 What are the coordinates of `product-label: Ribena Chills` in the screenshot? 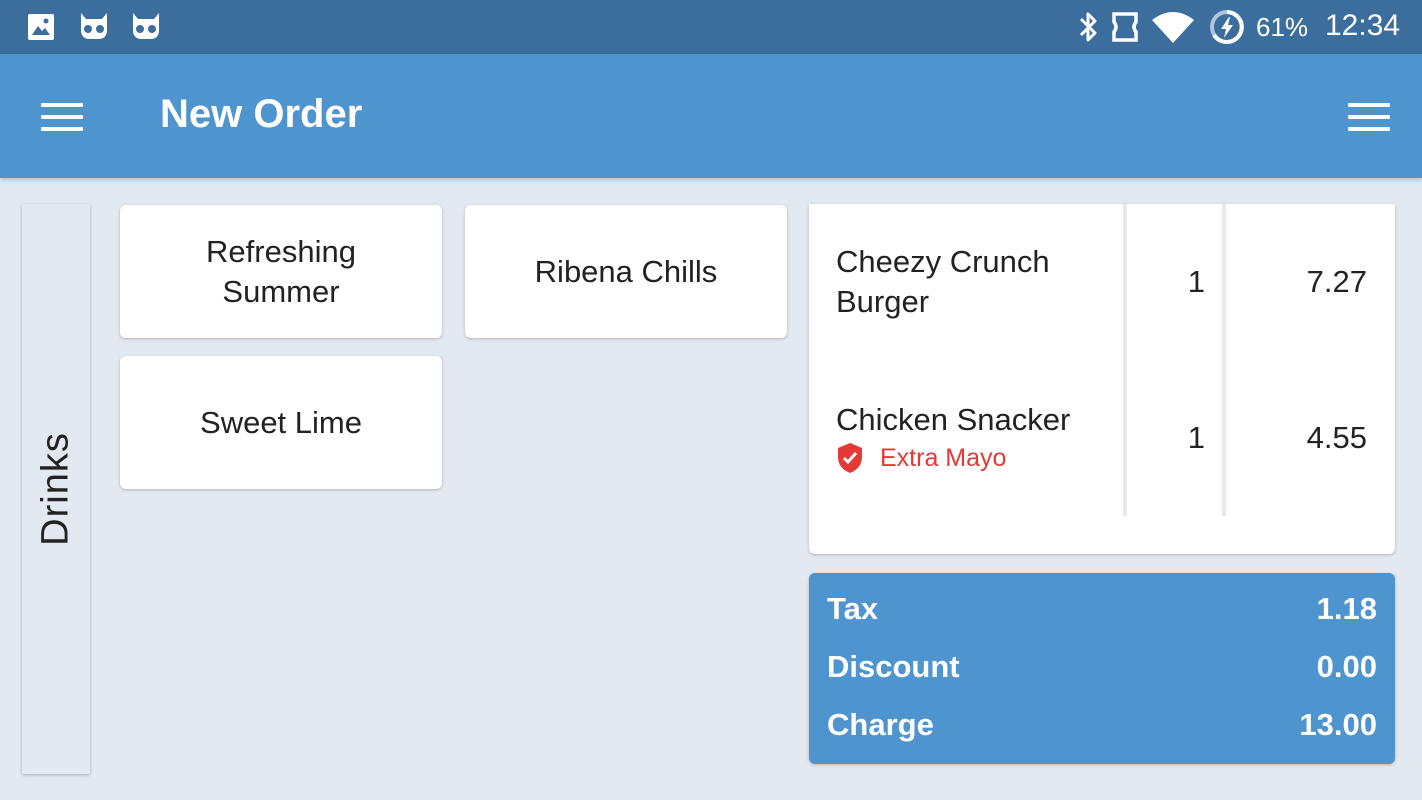 It's located at (626, 271).